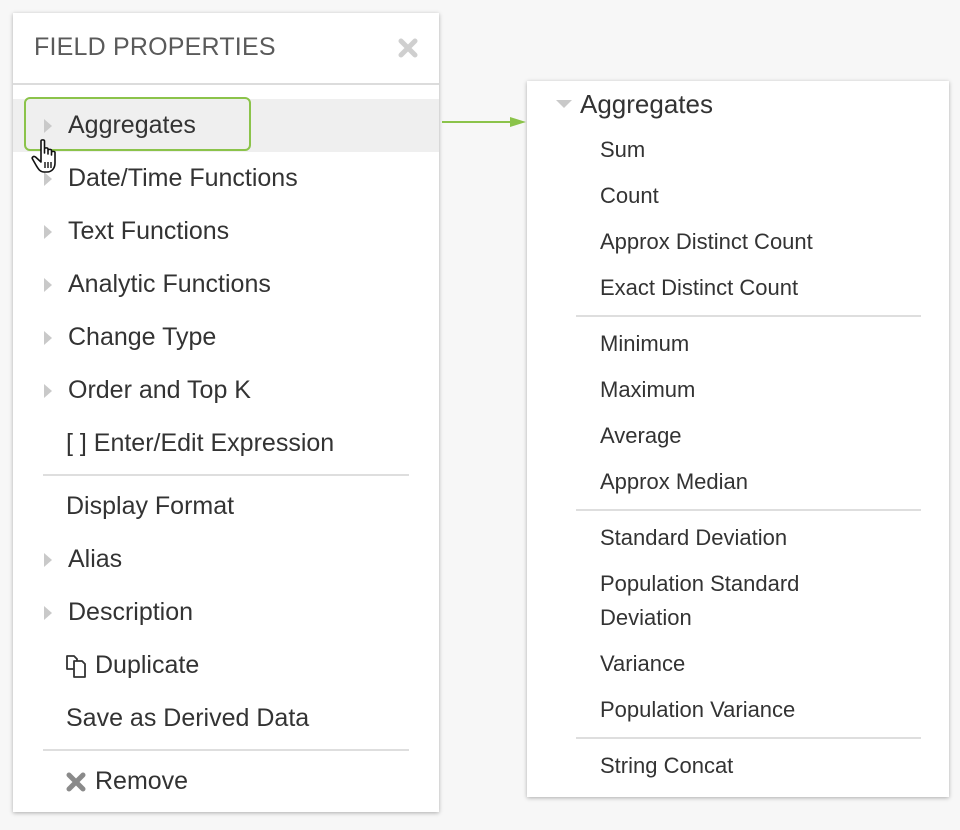 The height and width of the screenshot is (830, 960). Describe the element at coordinates (226, 781) in the screenshot. I see `menu-item-remove: Remove` at that location.